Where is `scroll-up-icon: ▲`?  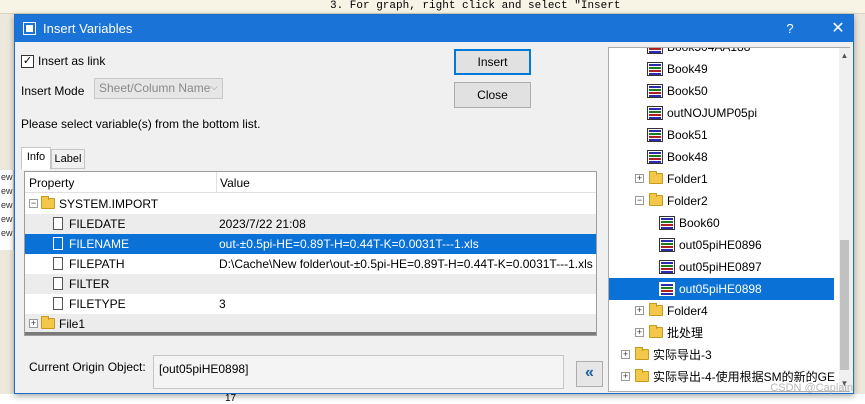 scroll-up-icon: ▲ is located at coordinates (844, 55).